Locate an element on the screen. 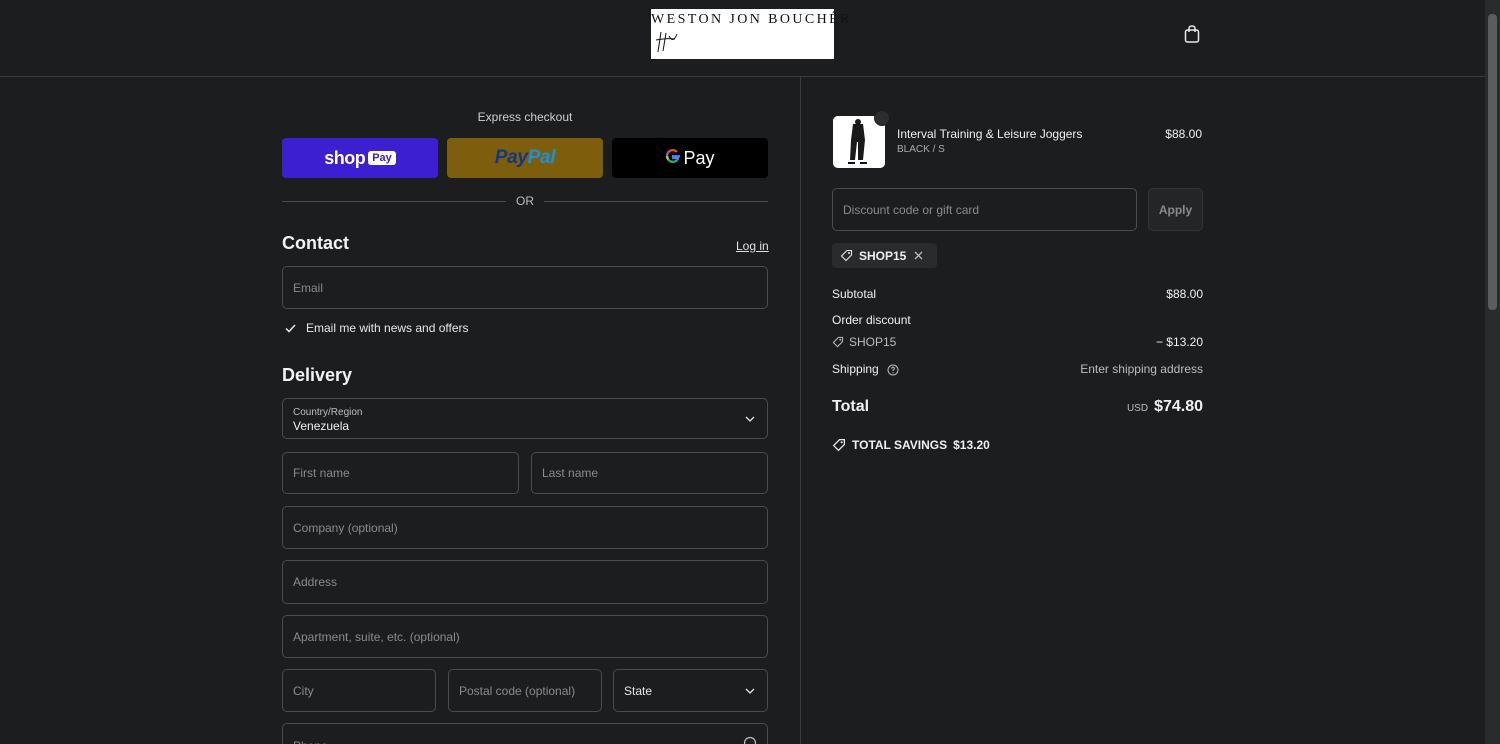 The width and height of the screenshot is (1500, 744). close-icon is located at coordinates (918, 255).